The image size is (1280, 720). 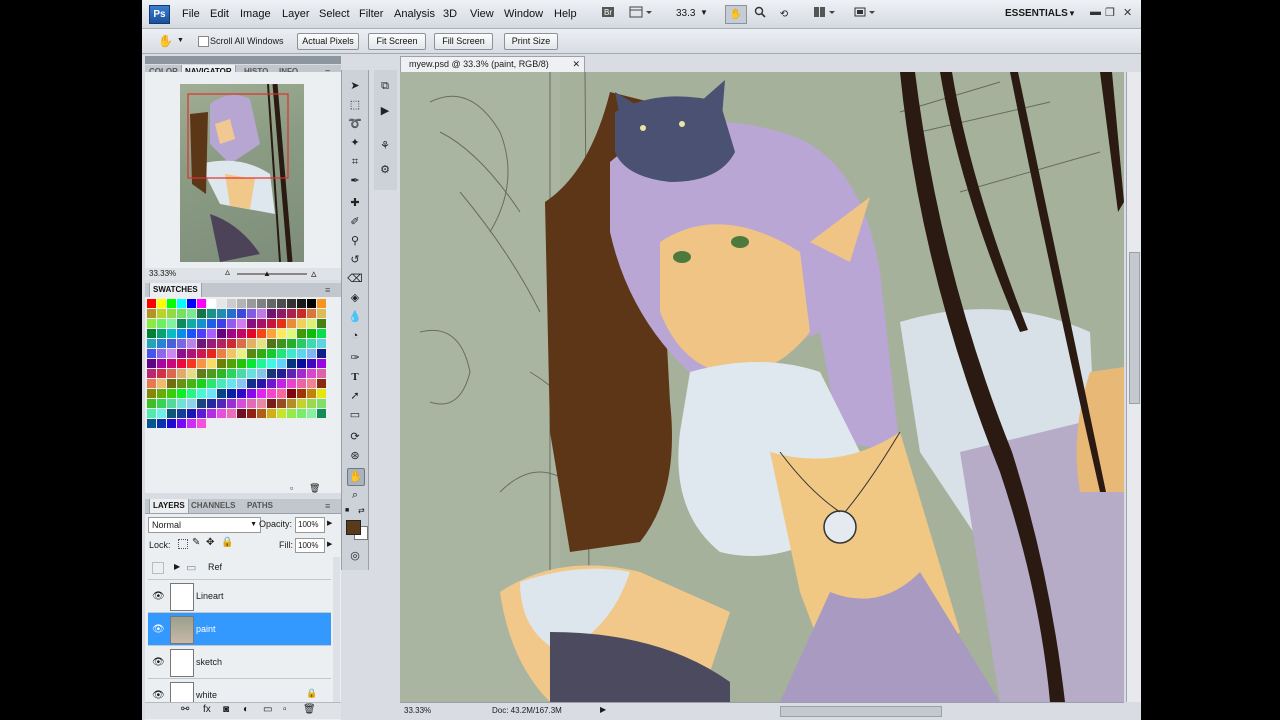 I want to click on delete-swatch-icon: 🗑, so click(x=314, y=488).